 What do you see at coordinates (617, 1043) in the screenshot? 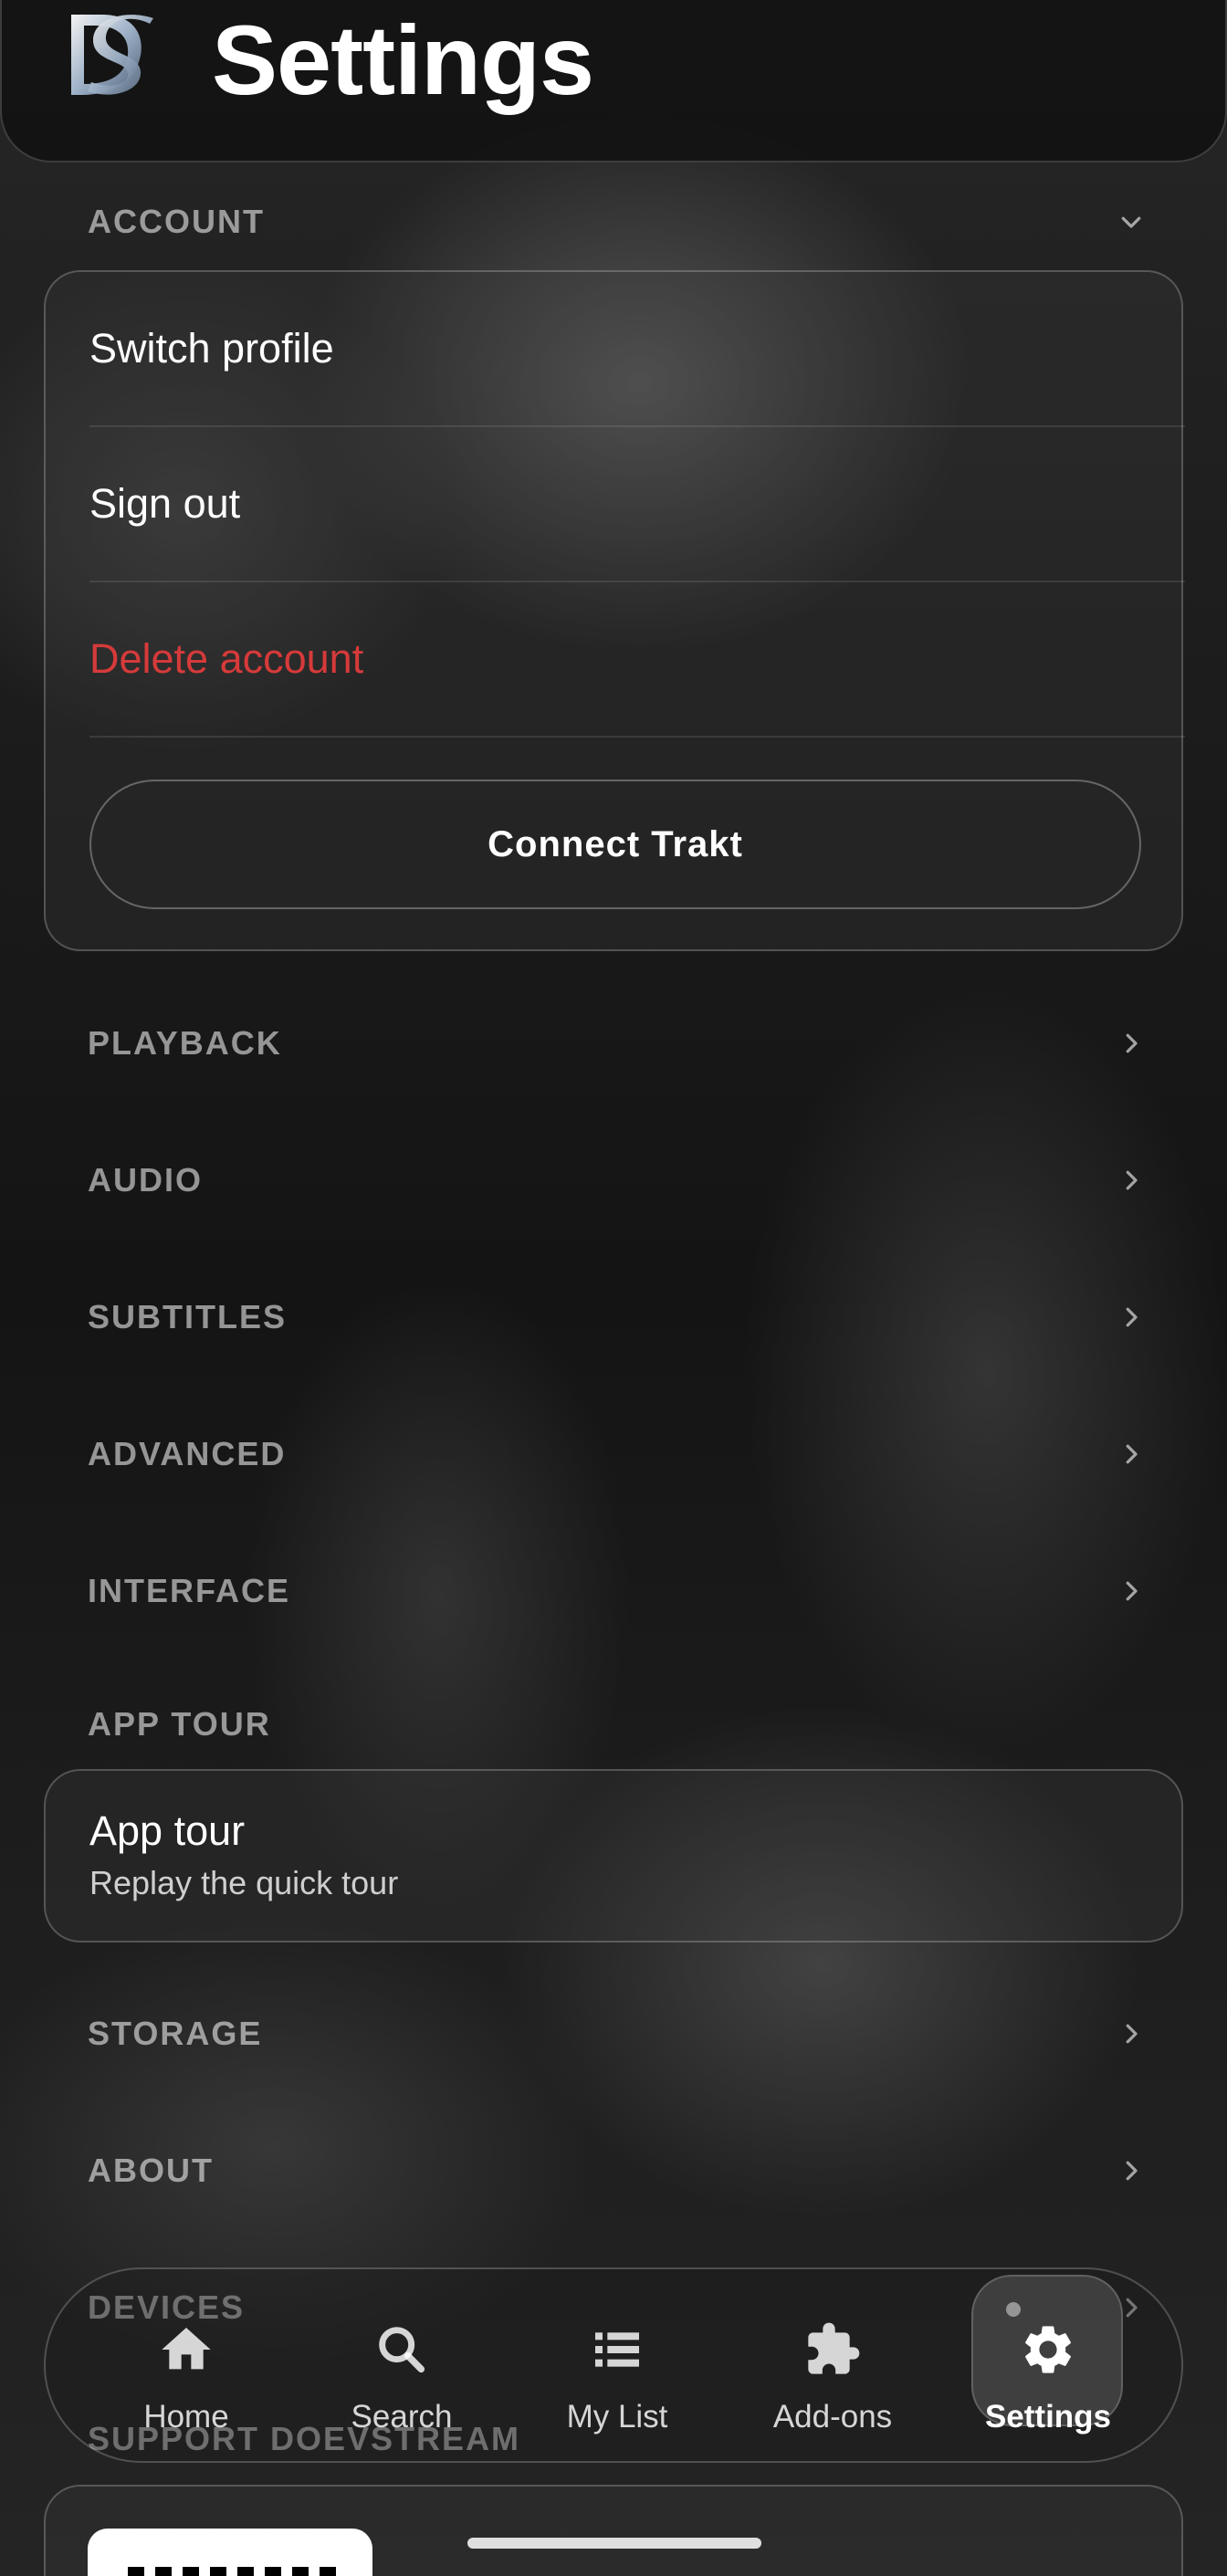
I see `section-playback: PLAYBACK` at bounding box center [617, 1043].